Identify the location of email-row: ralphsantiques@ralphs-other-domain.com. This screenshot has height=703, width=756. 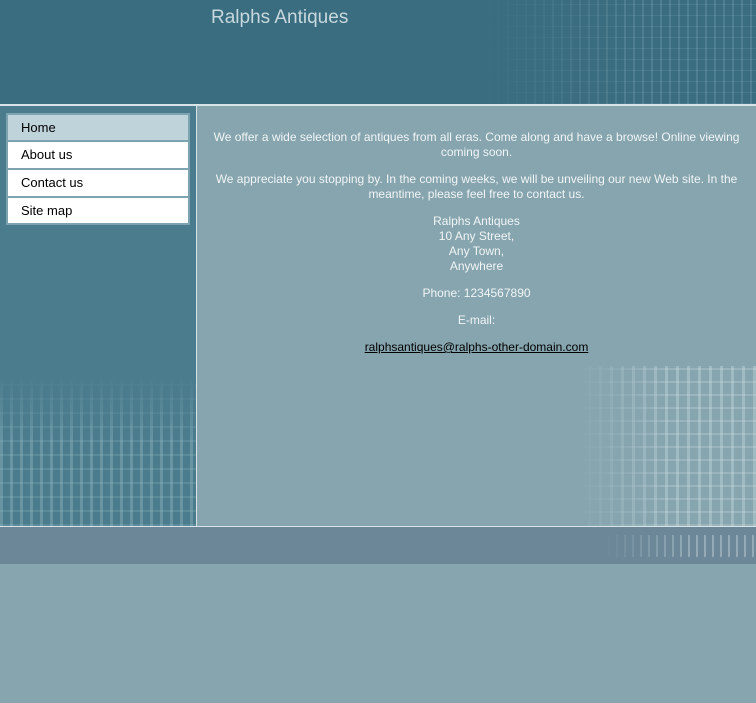
(476, 347).